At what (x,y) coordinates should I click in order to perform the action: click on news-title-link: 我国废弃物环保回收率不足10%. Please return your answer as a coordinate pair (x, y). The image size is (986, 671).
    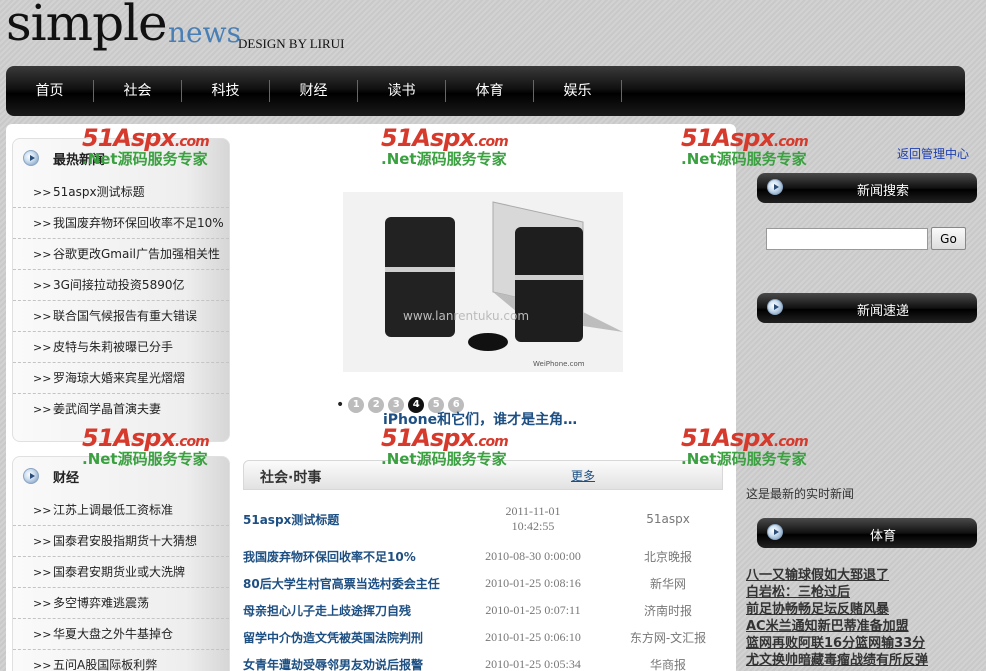
    Looking at the image, I should click on (353, 556).